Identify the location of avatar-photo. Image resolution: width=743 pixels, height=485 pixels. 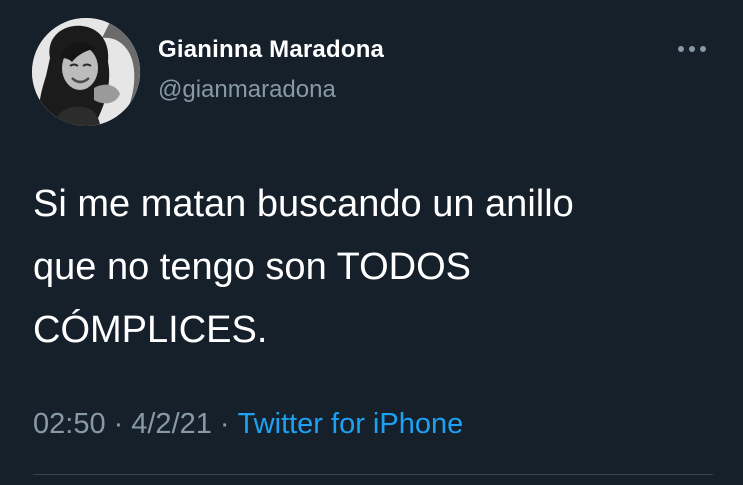
(86, 72).